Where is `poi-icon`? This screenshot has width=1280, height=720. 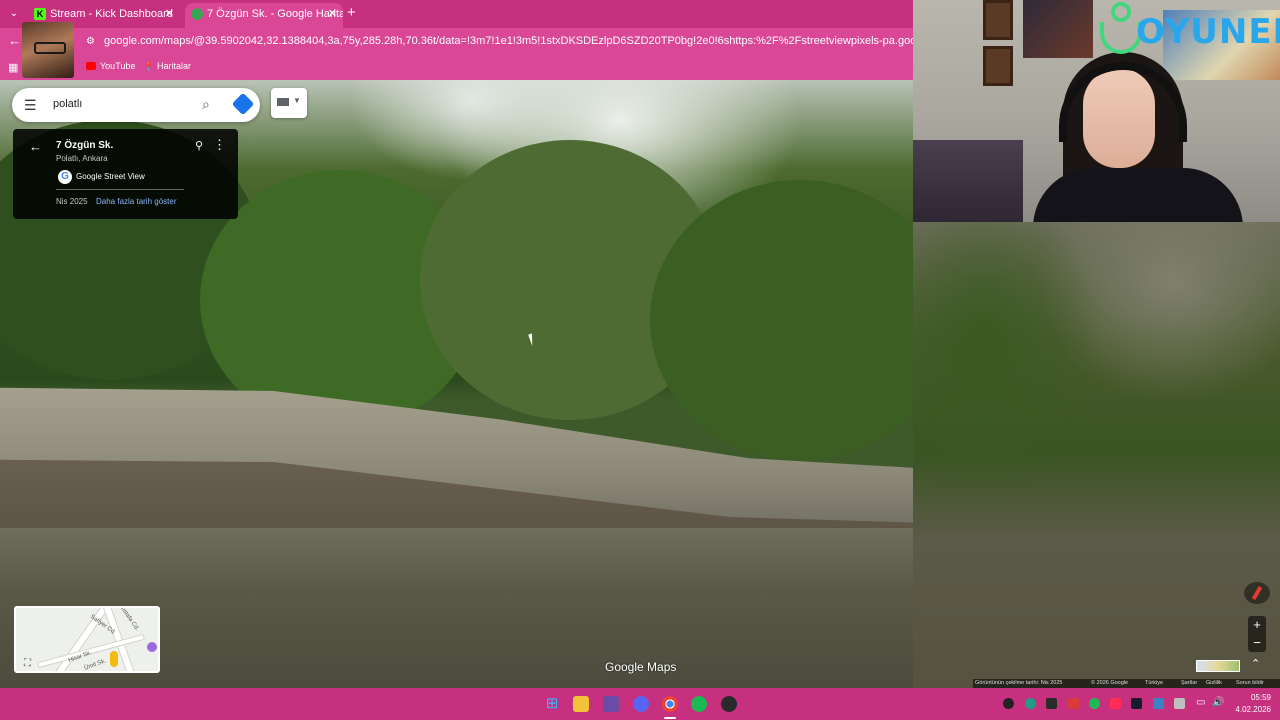 poi-icon is located at coordinates (152, 647).